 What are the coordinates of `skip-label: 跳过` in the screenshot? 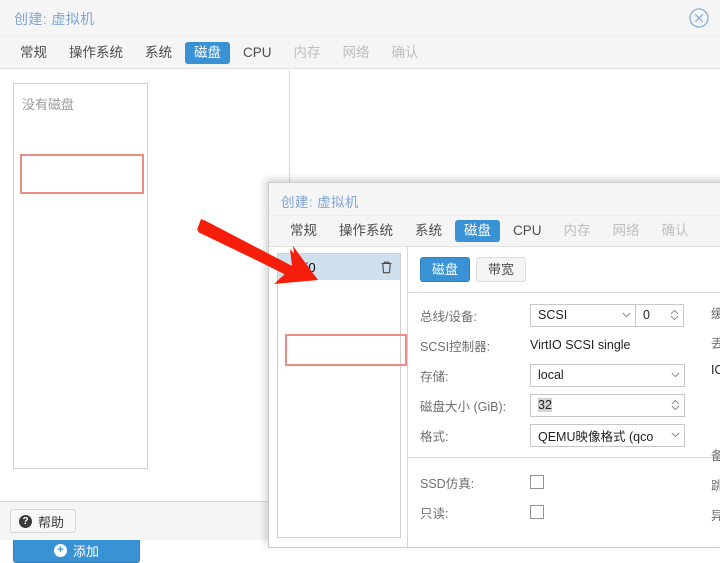 It's located at (715, 490).